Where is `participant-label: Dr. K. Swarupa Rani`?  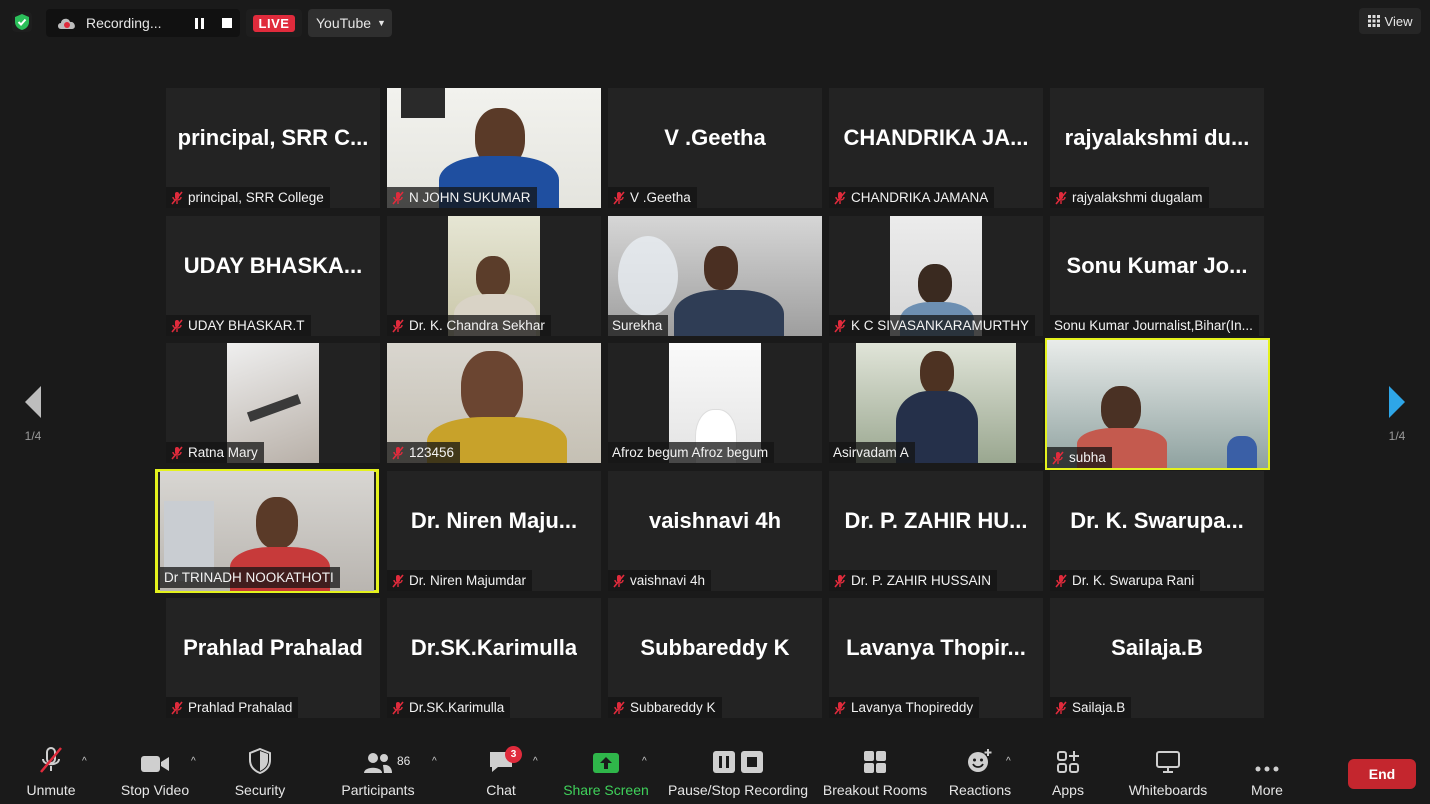
participant-label: Dr. K. Swarupa Rani is located at coordinates (1125, 580).